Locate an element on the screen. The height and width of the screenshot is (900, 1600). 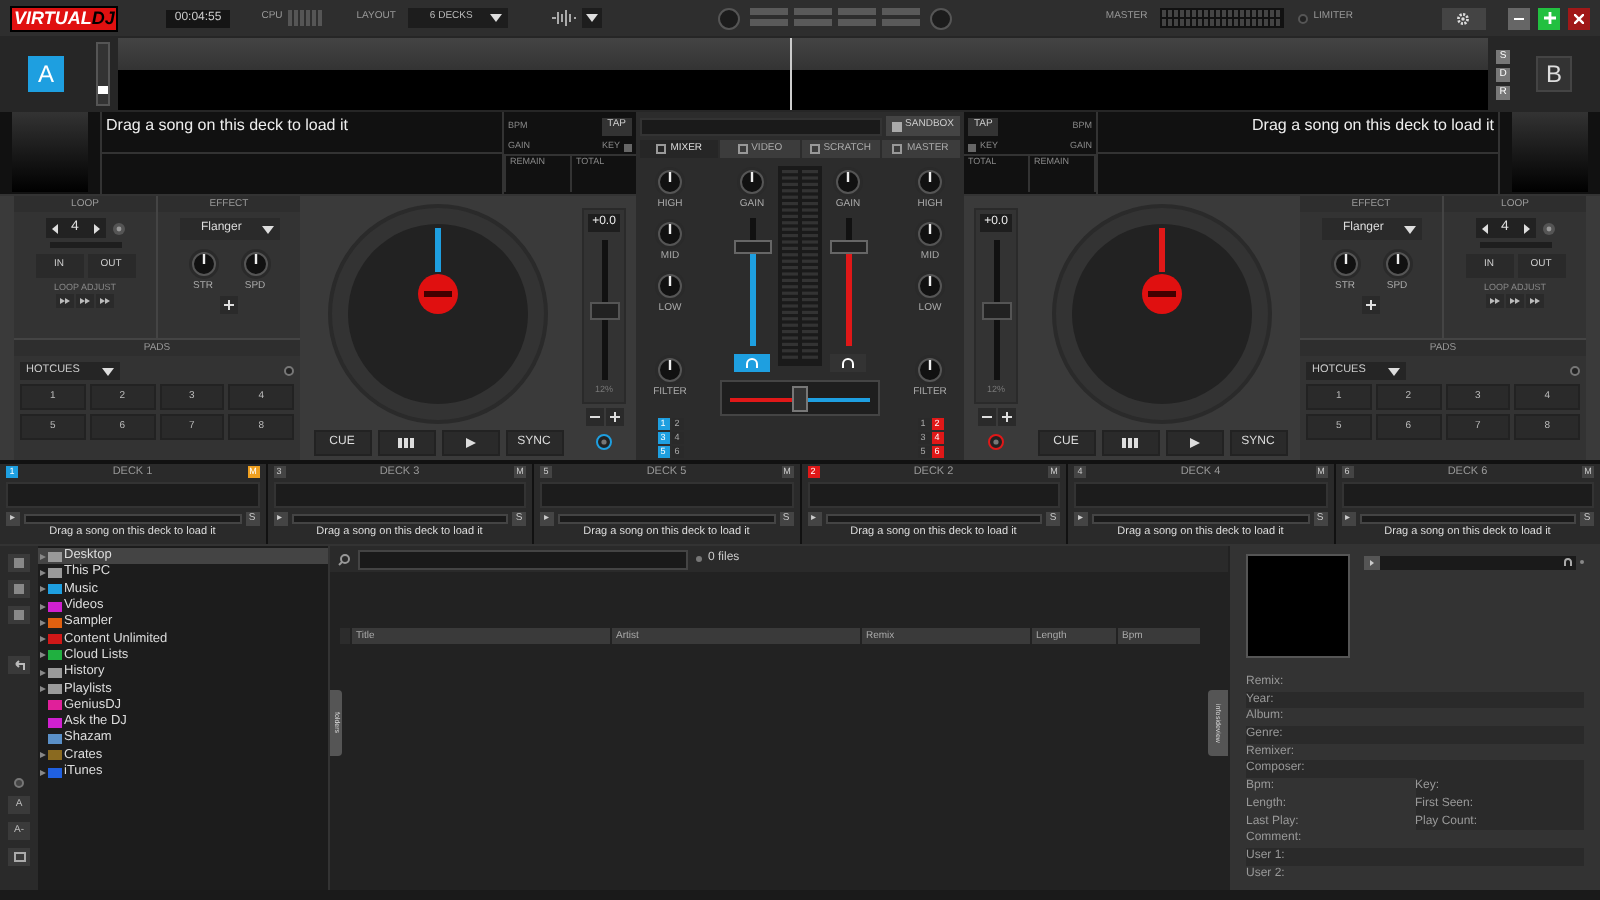
maximize-button is located at coordinates (1549, 18).